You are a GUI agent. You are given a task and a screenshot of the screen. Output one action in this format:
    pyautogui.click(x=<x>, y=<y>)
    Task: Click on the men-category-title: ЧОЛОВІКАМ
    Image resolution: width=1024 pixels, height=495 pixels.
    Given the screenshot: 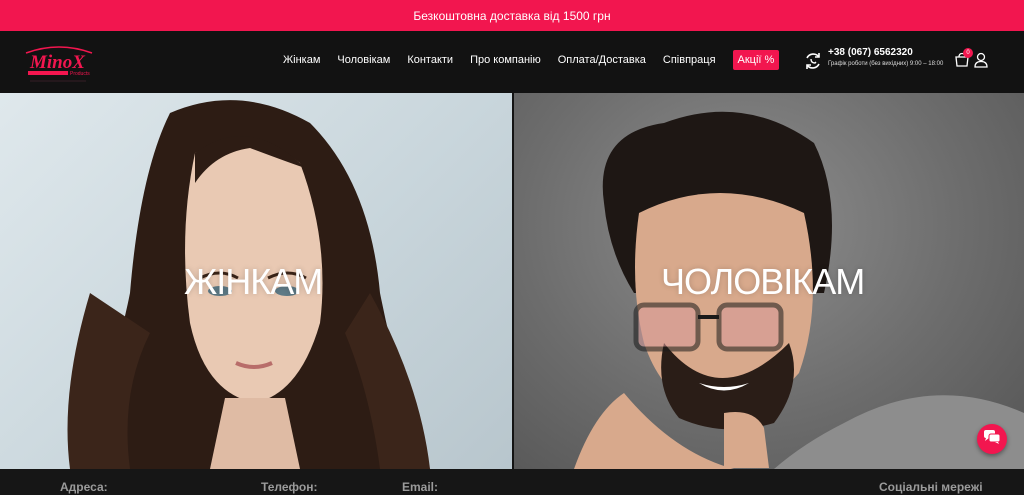 What is the action you would take?
    pyautogui.click(x=763, y=282)
    